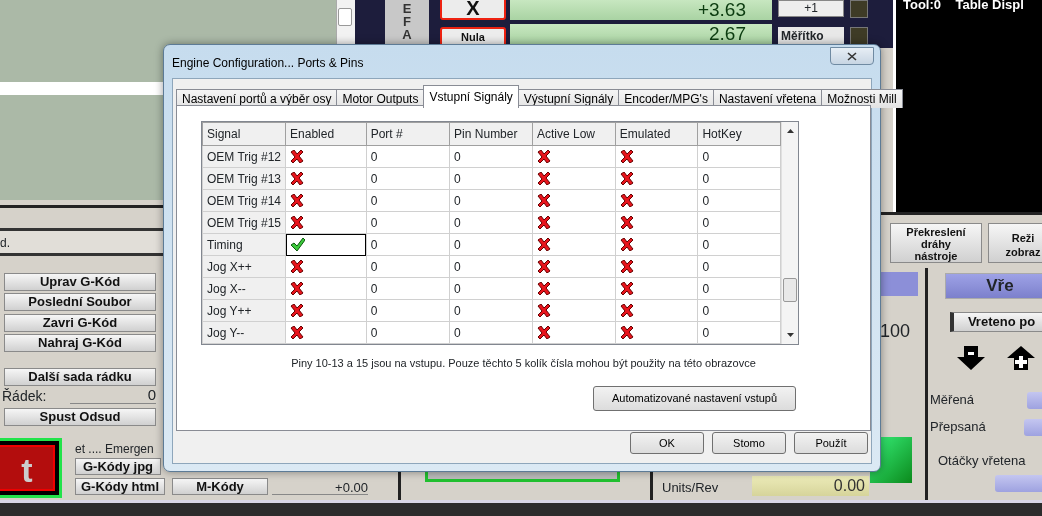 The image size is (1042, 516). Describe the element at coordinates (810, 486) in the screenshot. I see `feed-field: 0.00` at that location.